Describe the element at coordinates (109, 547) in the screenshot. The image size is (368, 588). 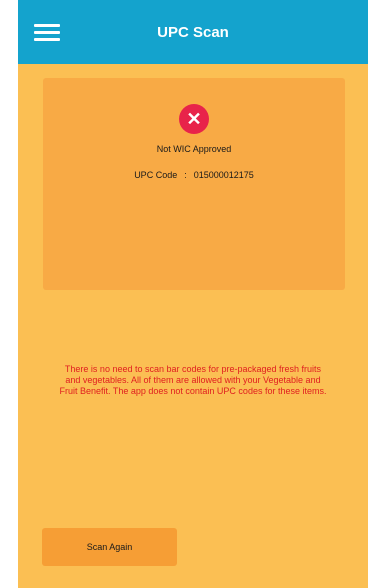
I see `scan-again-button: Scan Again` at that location.